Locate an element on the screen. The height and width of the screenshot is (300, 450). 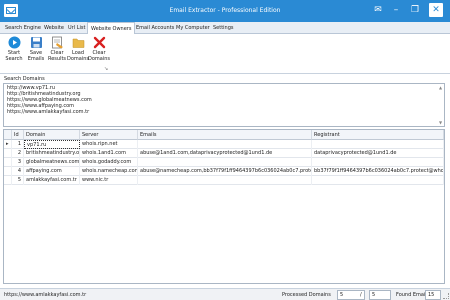
cell-server: whois.1and1.com is located at coordinates (109, 153).